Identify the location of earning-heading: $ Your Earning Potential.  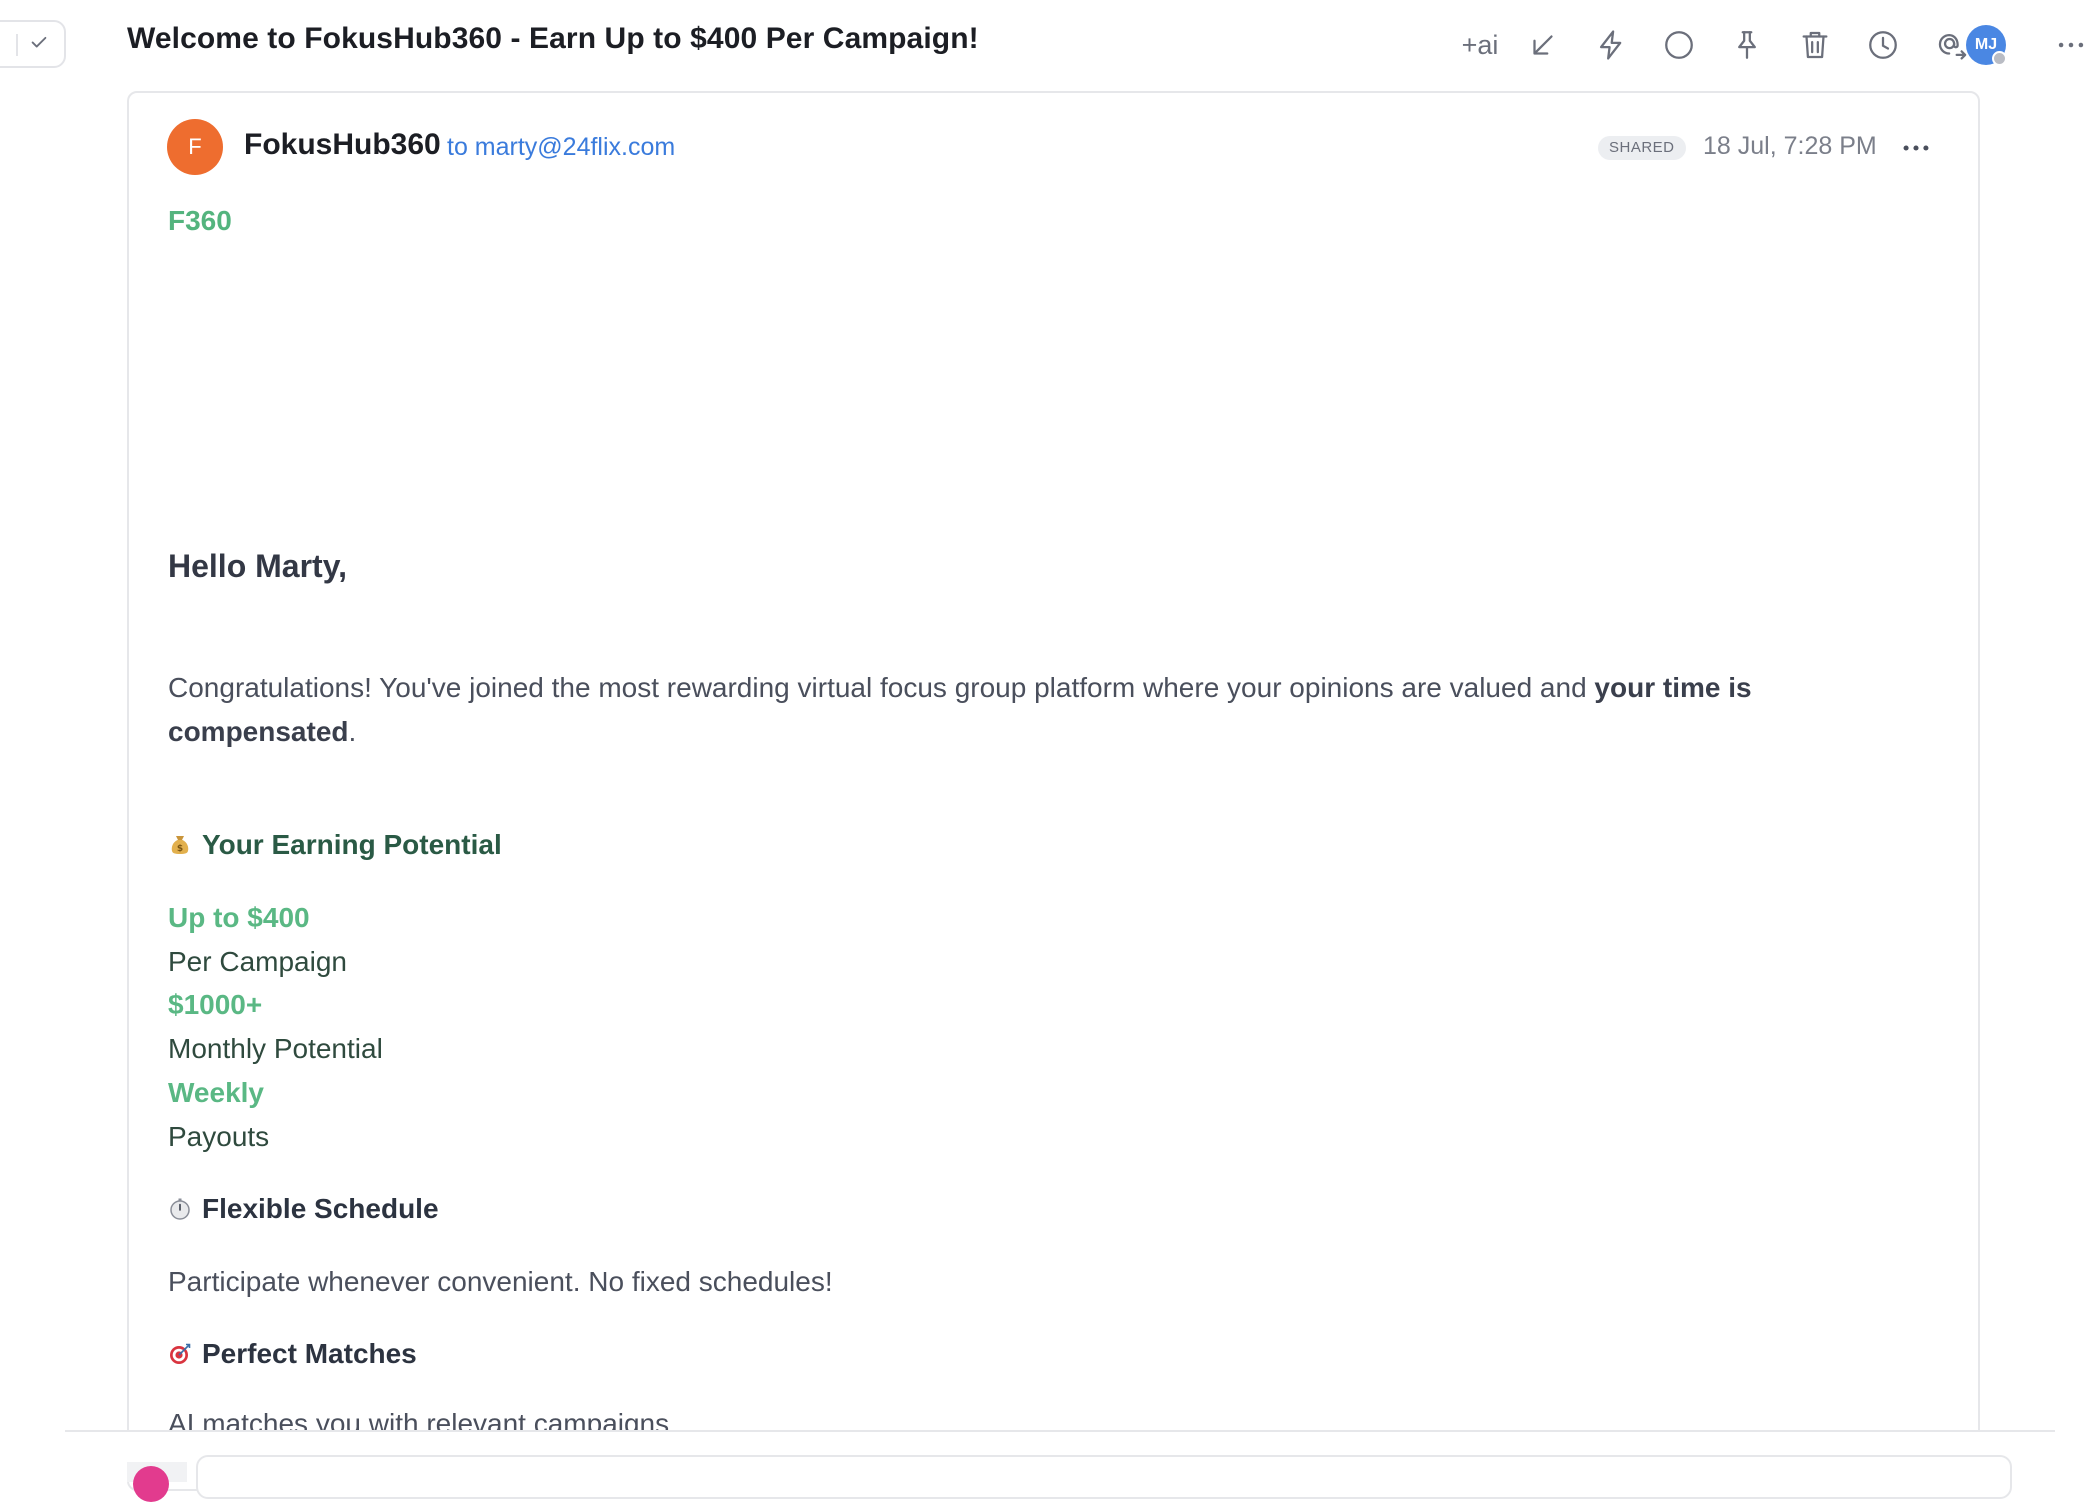
(335, 845).